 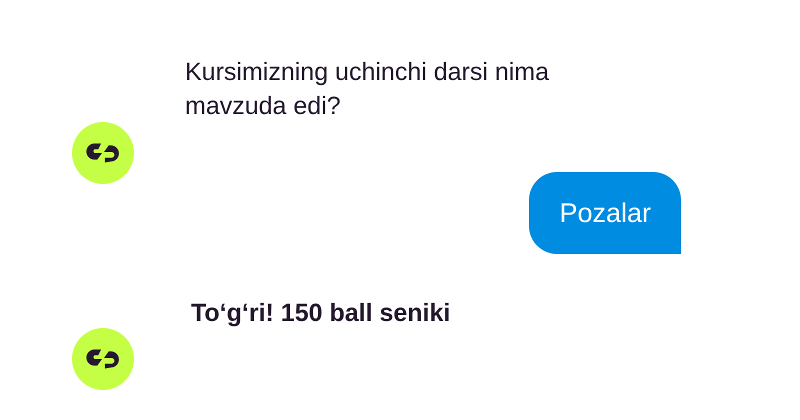 I want to click on bot-message: Kursimizning uchinchi darsi nima mavzuda edi?, so click(x=367, y=89).